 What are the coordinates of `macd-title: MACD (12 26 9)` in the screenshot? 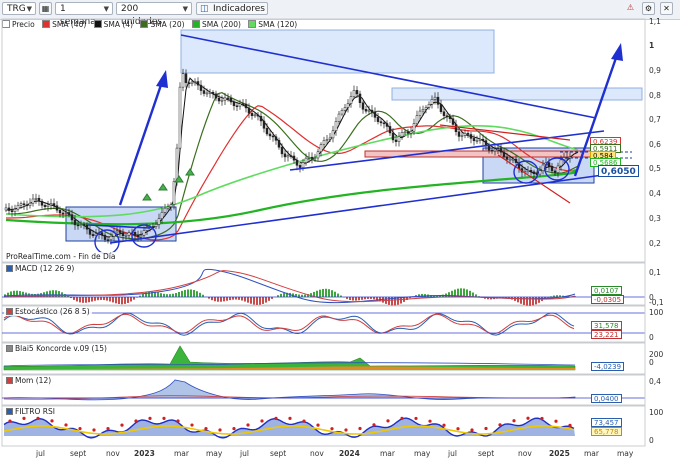 It's located at (40, 268).